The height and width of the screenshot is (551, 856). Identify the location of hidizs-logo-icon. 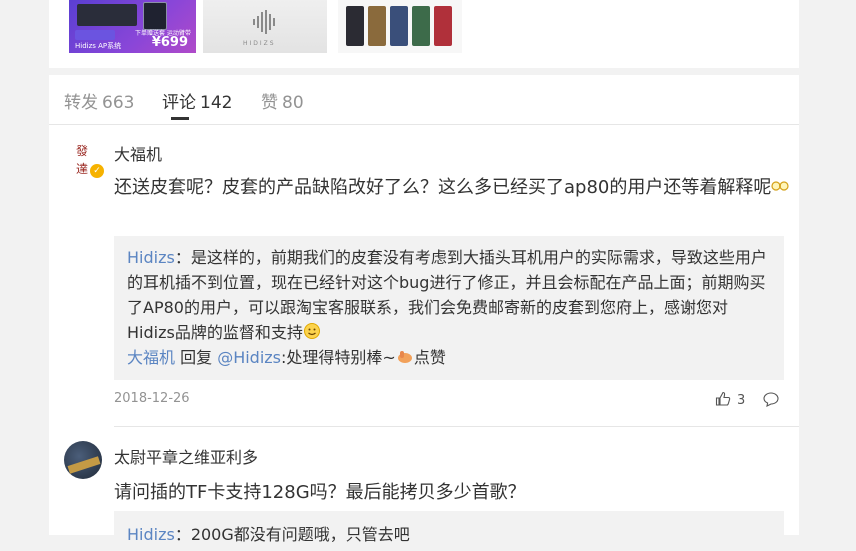
(264, 22).